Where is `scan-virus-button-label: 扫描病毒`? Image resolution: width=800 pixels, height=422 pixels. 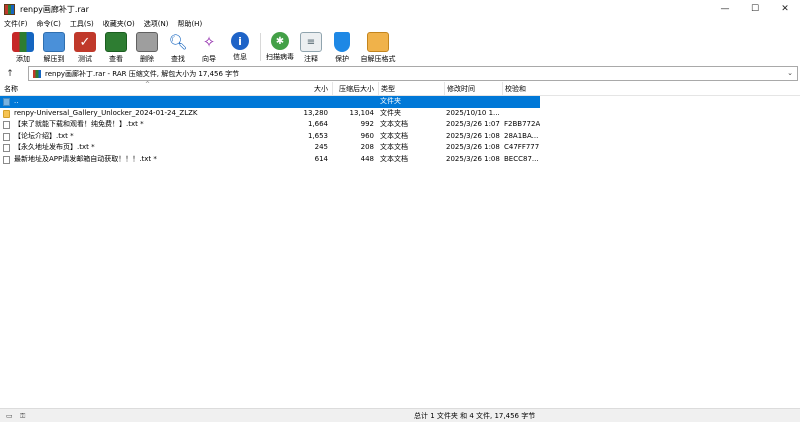
scan-virus-button-label: 扫描病毒 is located at coordinates (280, 57).